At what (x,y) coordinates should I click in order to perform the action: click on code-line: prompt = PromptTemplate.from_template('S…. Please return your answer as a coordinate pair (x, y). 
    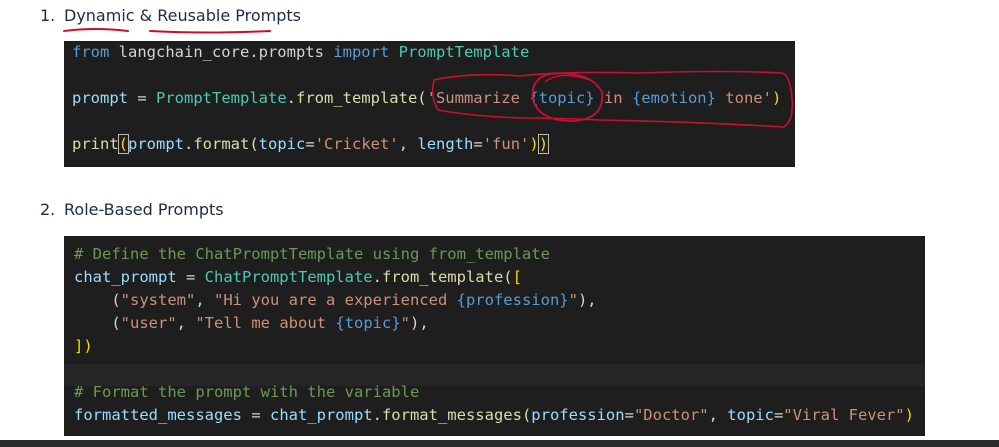
    Looking at the image, I should click on (427, 98).